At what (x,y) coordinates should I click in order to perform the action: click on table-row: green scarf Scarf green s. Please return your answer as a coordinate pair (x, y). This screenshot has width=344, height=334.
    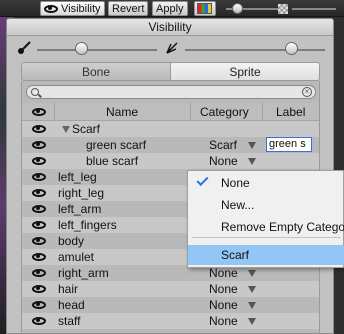
    Looking at the image, I should click on (170, 145).